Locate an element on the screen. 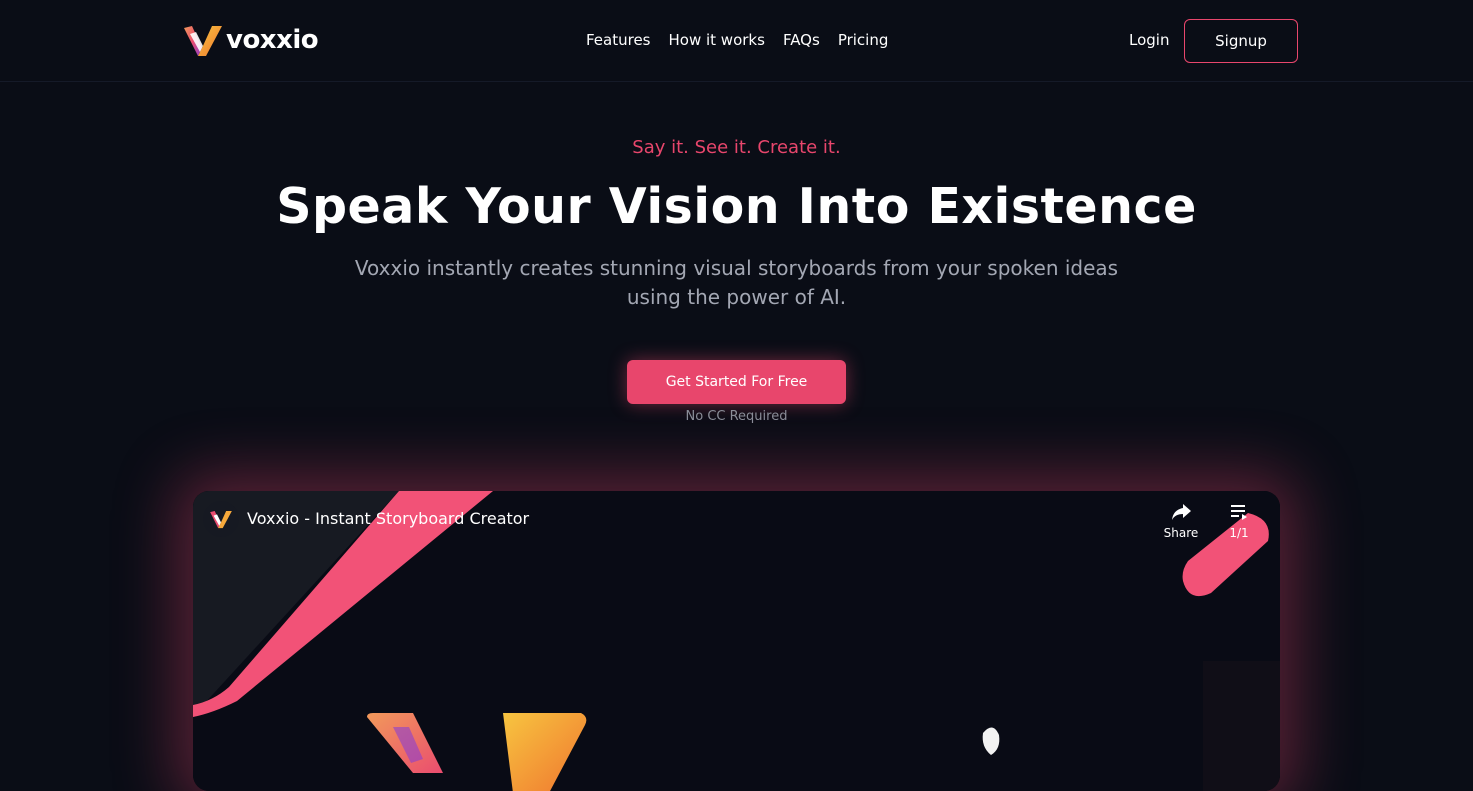 This screenshot has width=1473, height=791. main-nav: Features How it works FAQs Pricing is located at coordinates (737, 40).